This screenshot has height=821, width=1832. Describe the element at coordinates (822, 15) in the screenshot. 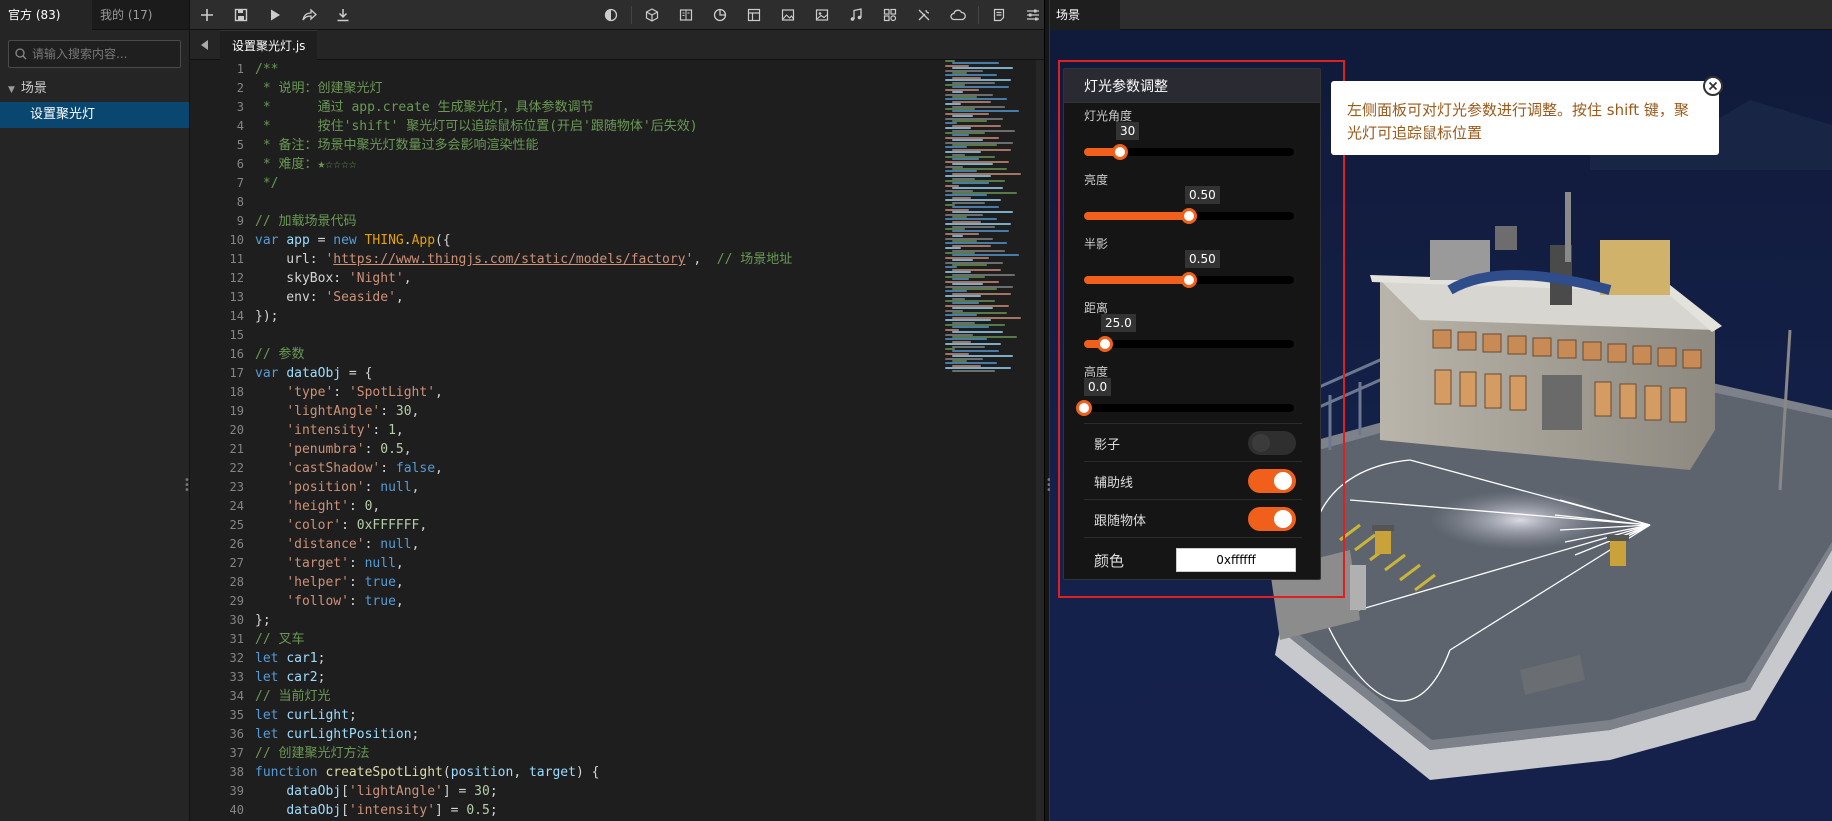

I see `texture-button` at that location.